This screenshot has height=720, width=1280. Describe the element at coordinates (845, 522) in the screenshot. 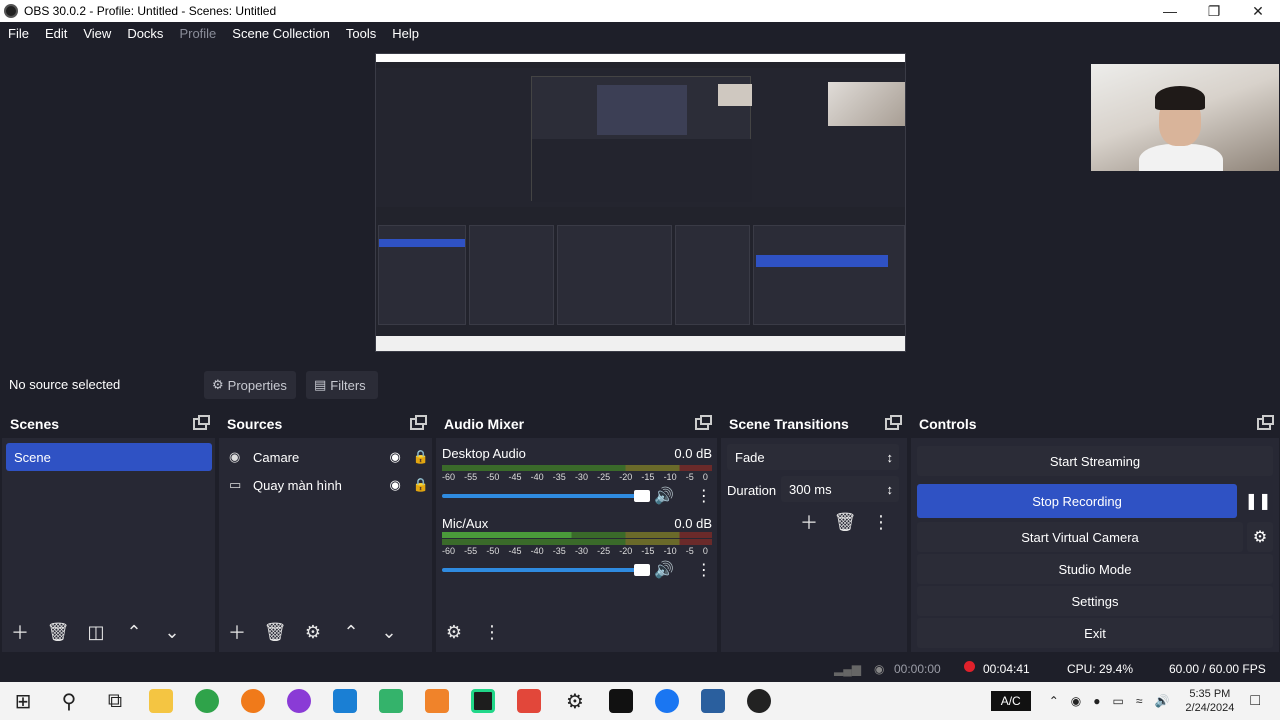

I see `remove-transition-icon: 🗑` at that location.